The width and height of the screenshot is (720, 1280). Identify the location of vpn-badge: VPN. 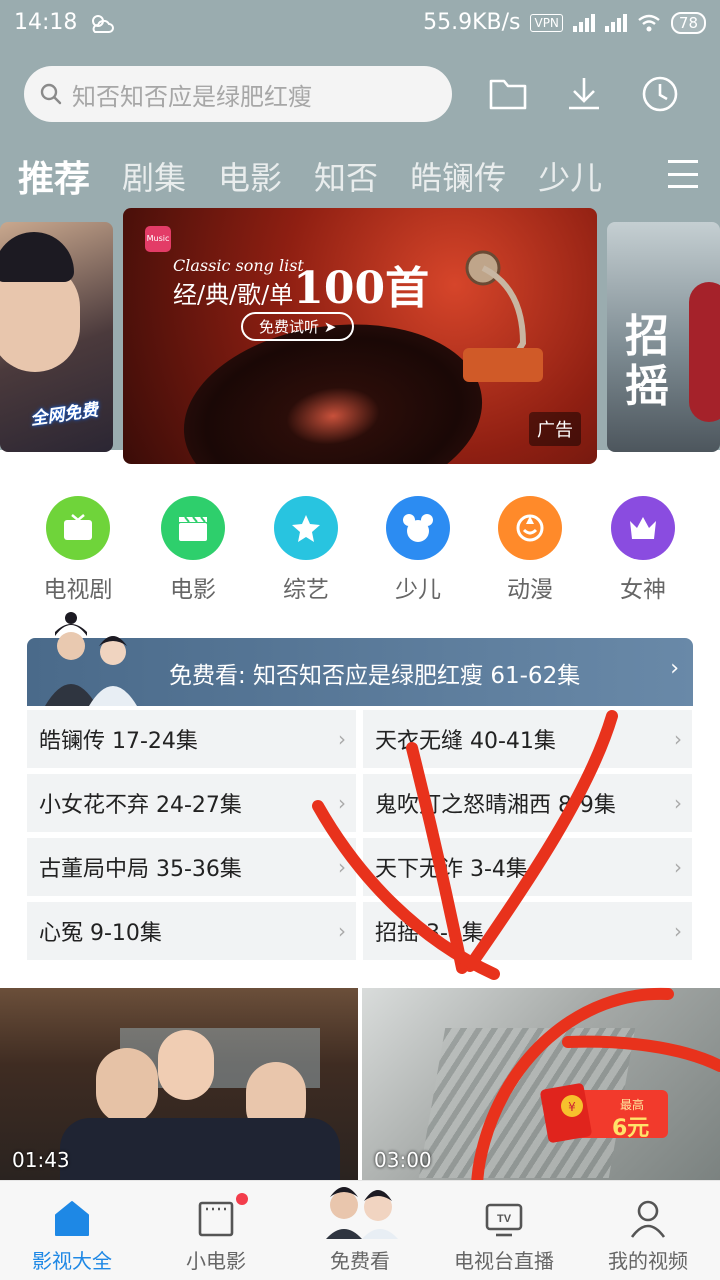
(546, 22).